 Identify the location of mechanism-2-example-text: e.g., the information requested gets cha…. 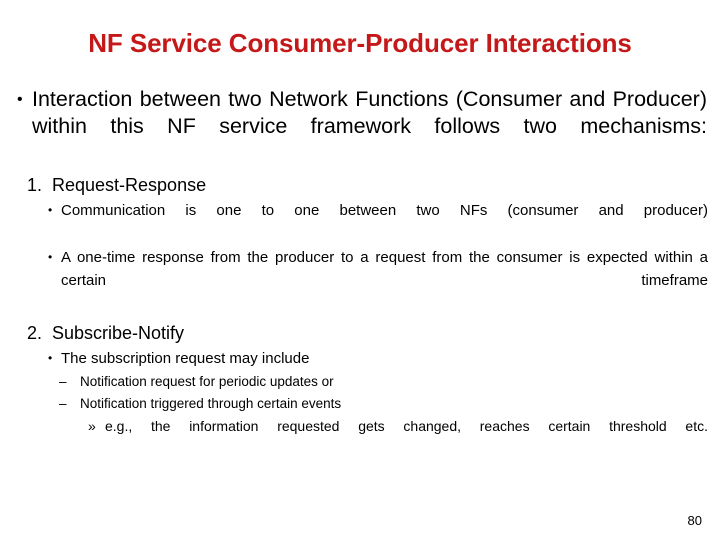
(406, 426).